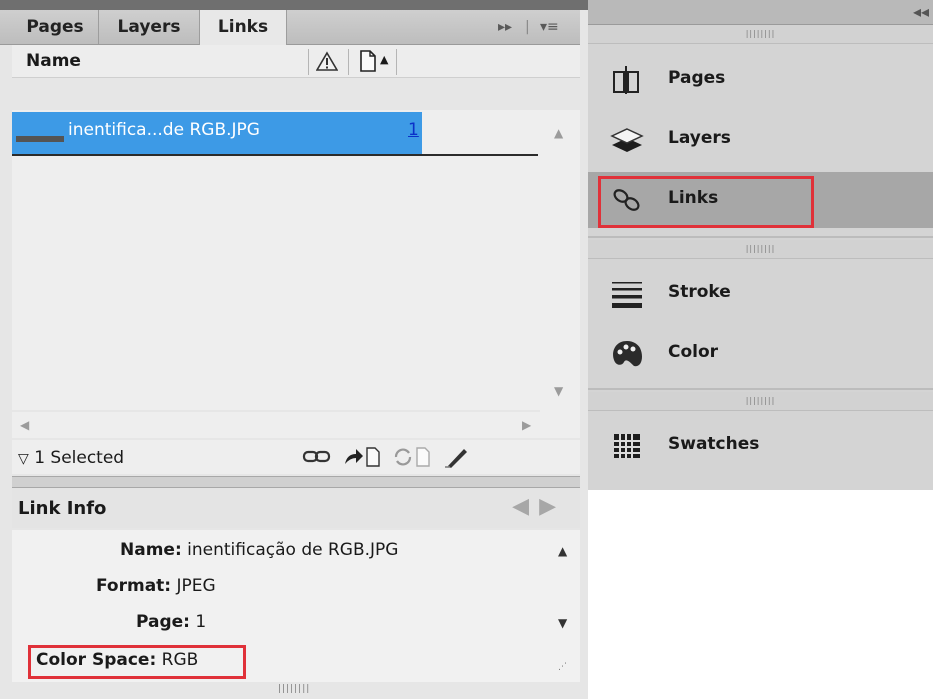 The height and width of the screenshot is (699, 933). I want to click on dock-item-stroke: Stroke, so click(760, 294).